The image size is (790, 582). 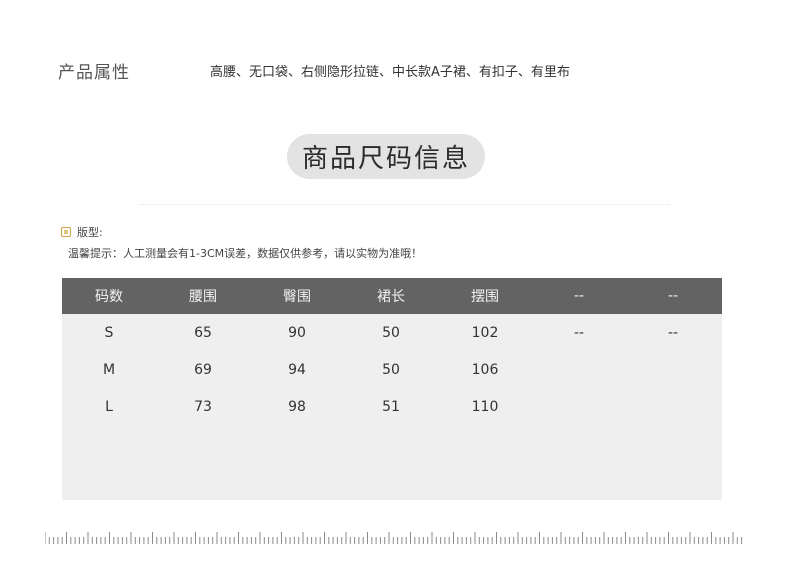 I want to click on header-waist: 腰围, so click(x=203, y=297).